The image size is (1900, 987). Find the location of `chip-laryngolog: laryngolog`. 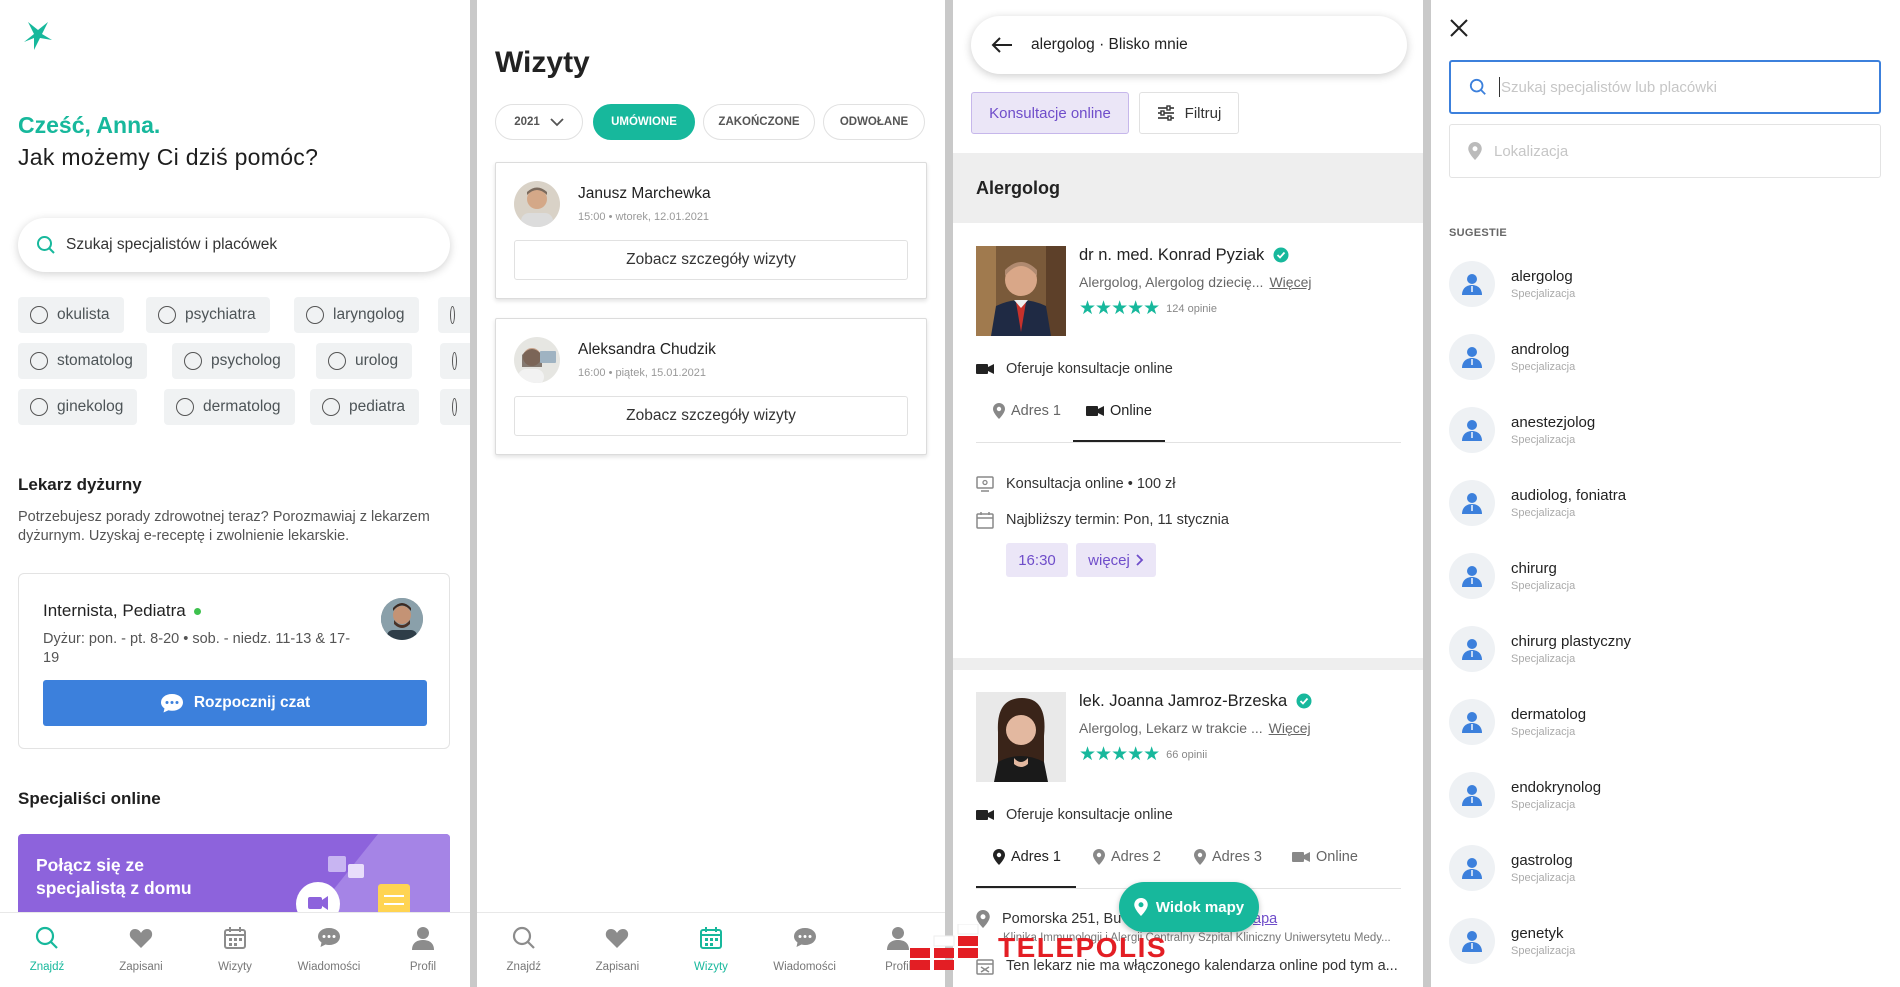

chip-laryngolog: laryngolog is located at coordinates (356, 315).